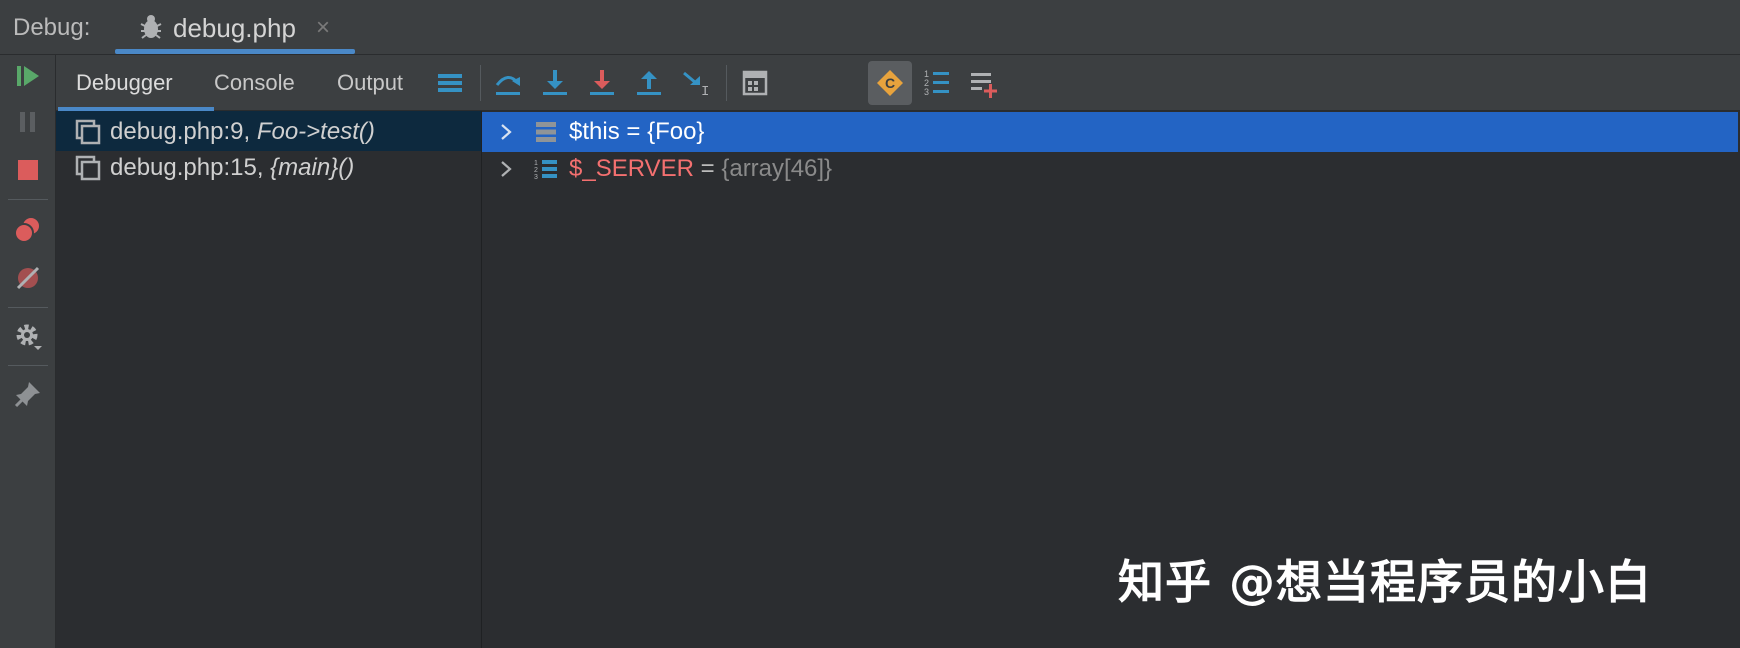  What do you see at coordinates (183, 131) in the screenshot?
I see `frame-file: debug.php:9,` at bounding box center [183, 131].